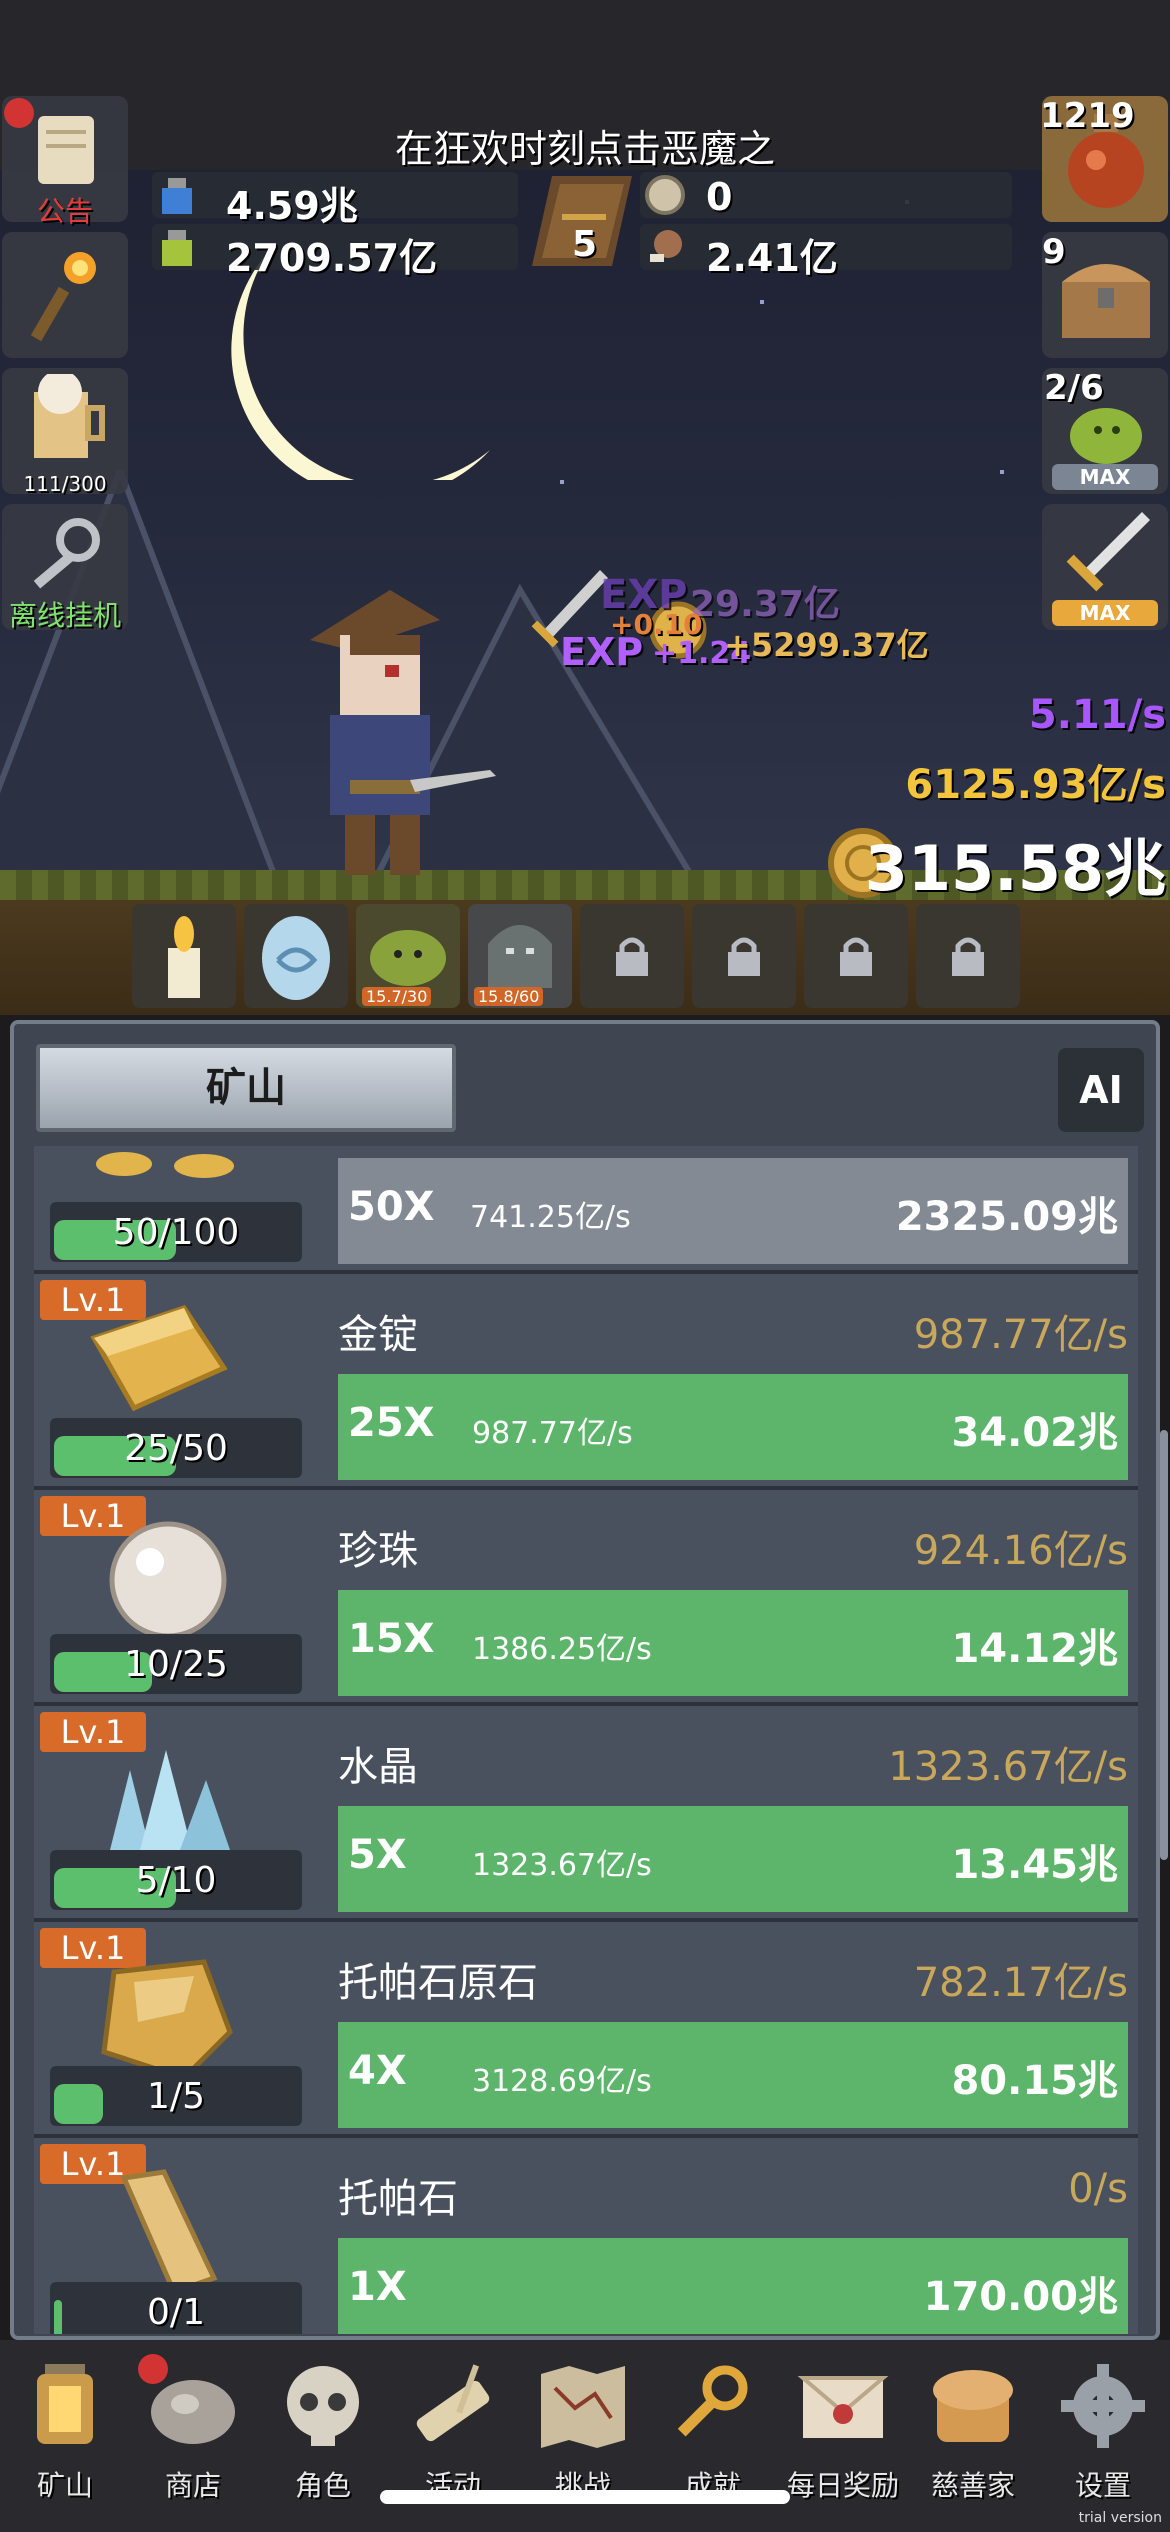 Image resolution: width=1170 pixels, height=2532 pixels. I want to click on nav-settings: 设置, so click(1103, 2433).